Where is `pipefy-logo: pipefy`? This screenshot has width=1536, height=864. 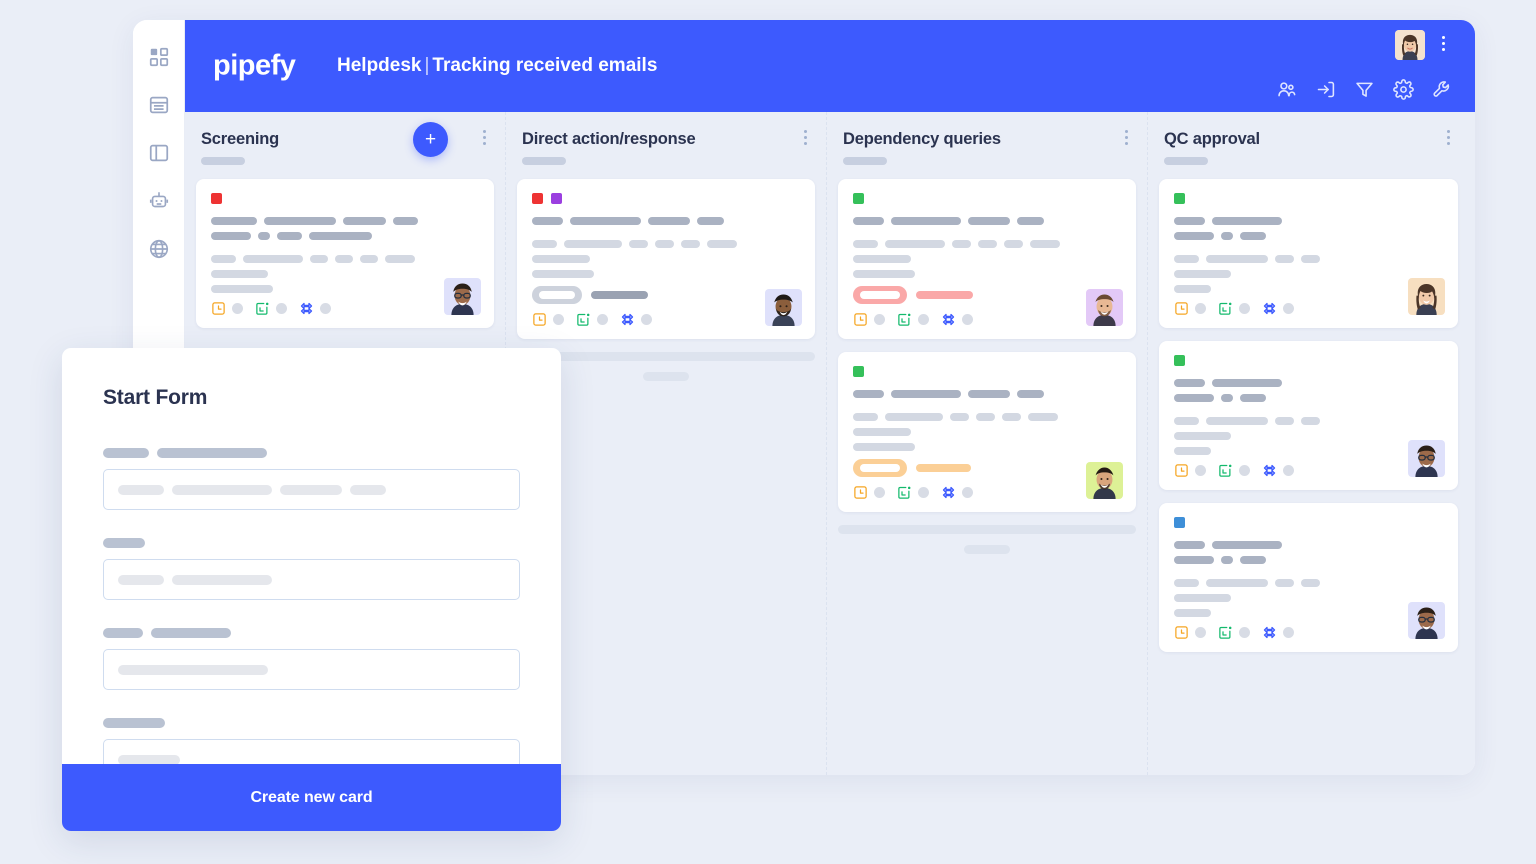
pipefy-logo: pipefy is located at coordinates (254, 66).